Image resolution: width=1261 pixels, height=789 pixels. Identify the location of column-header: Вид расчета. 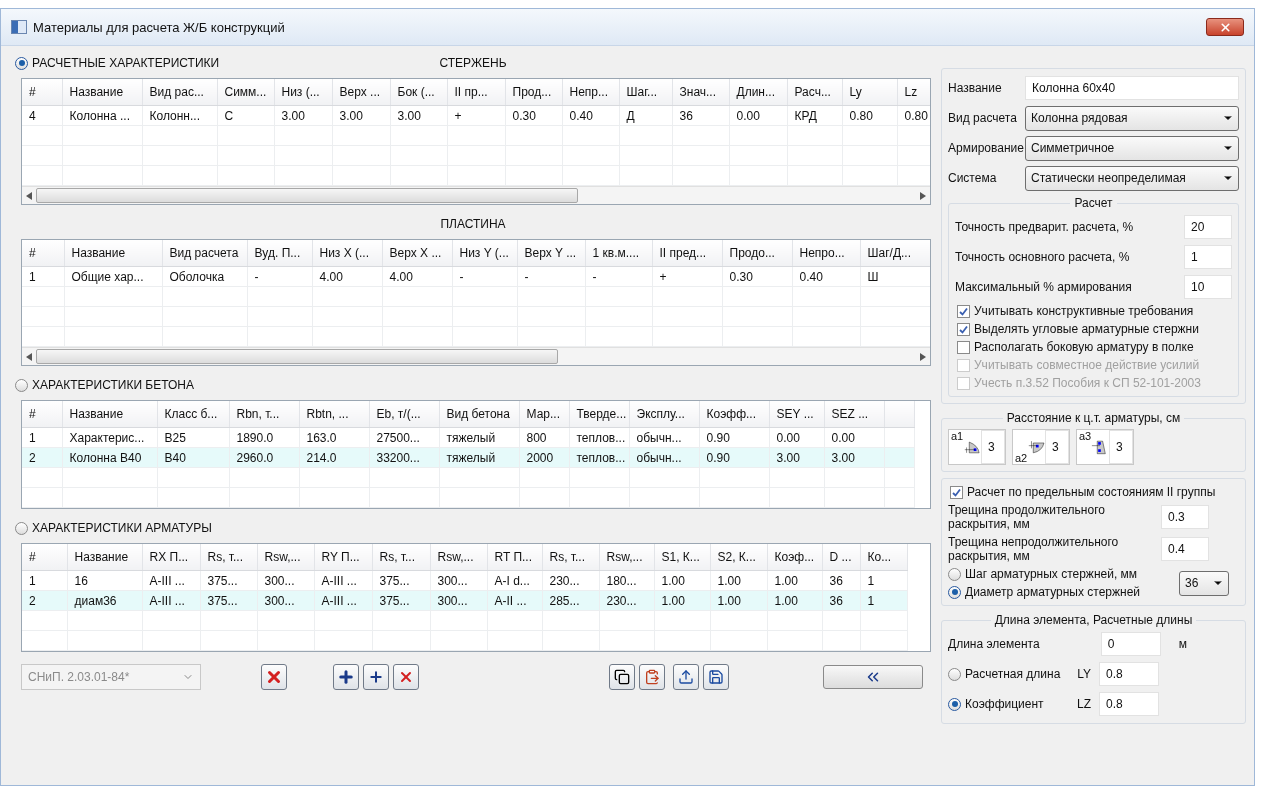
(204, 253).